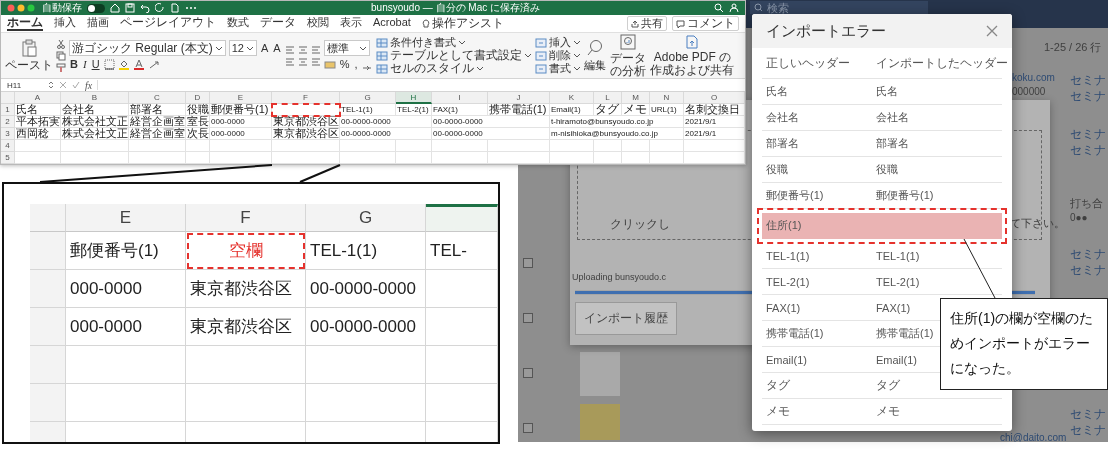 This screenshot has height=449, width=1108. Describe the element at coordinates (157, 122) in the screenshot. I see `table-cell: 経営企画室` at that location.